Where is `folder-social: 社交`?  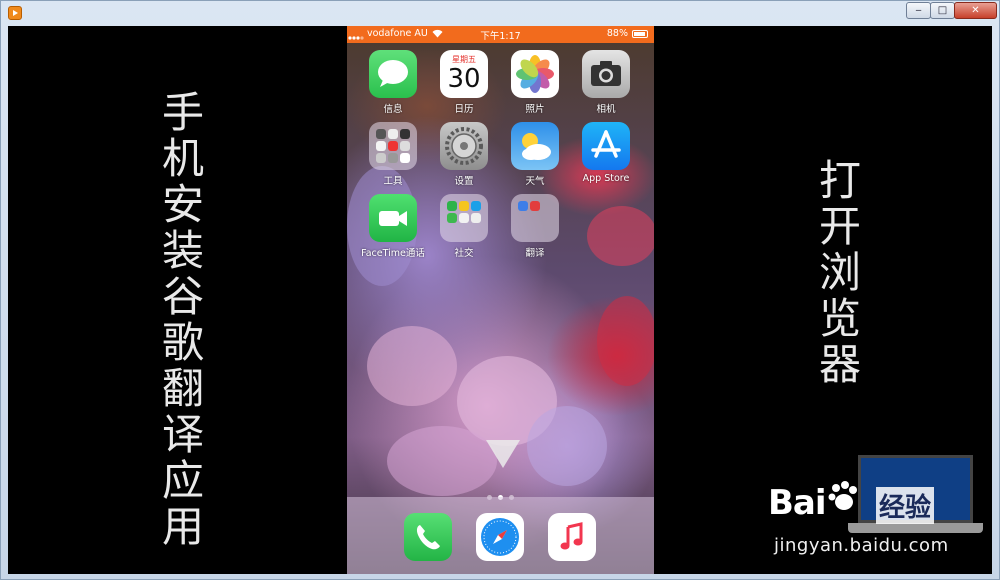
folder-social: 社交 is located at coordinates (464, 226).